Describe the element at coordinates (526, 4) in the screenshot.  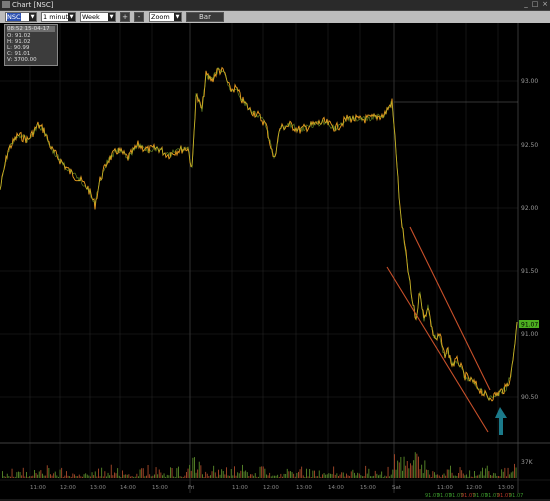
I see `minimize-icon: _` at that location.